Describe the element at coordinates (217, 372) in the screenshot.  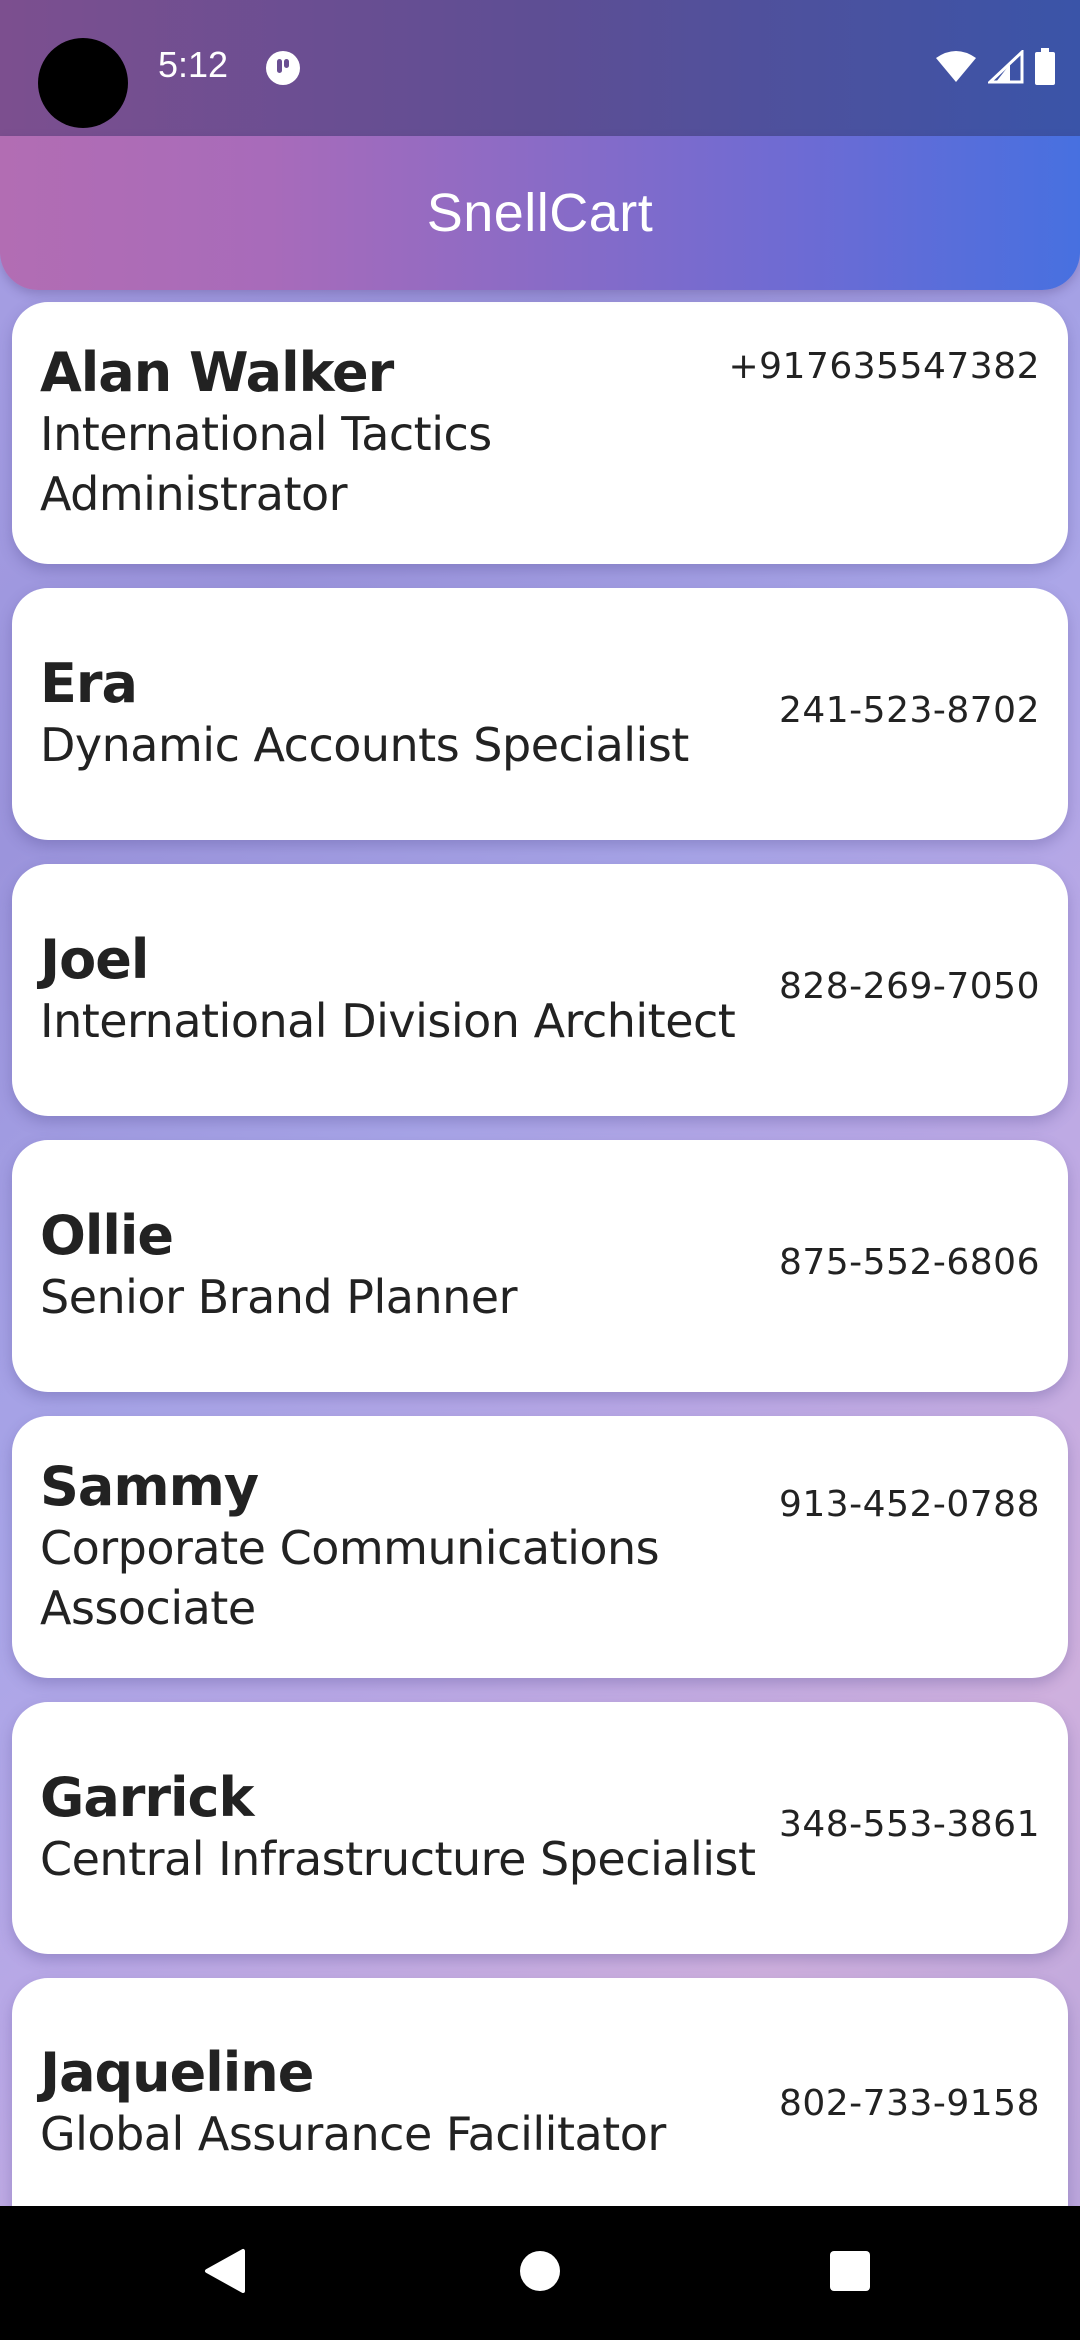
I see `contact-name: Alan Walker` at that location.